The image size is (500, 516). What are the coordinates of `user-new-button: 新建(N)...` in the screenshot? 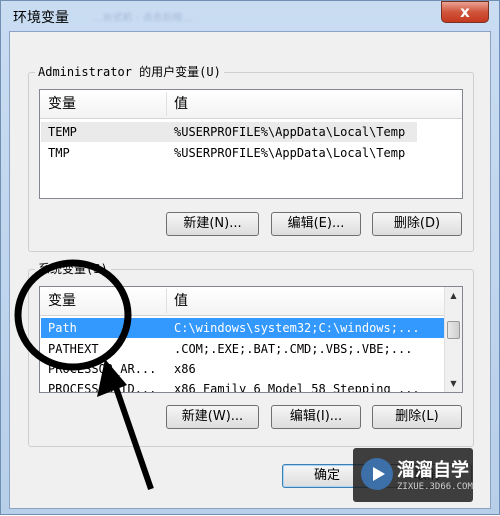 It's located at (212, 224).